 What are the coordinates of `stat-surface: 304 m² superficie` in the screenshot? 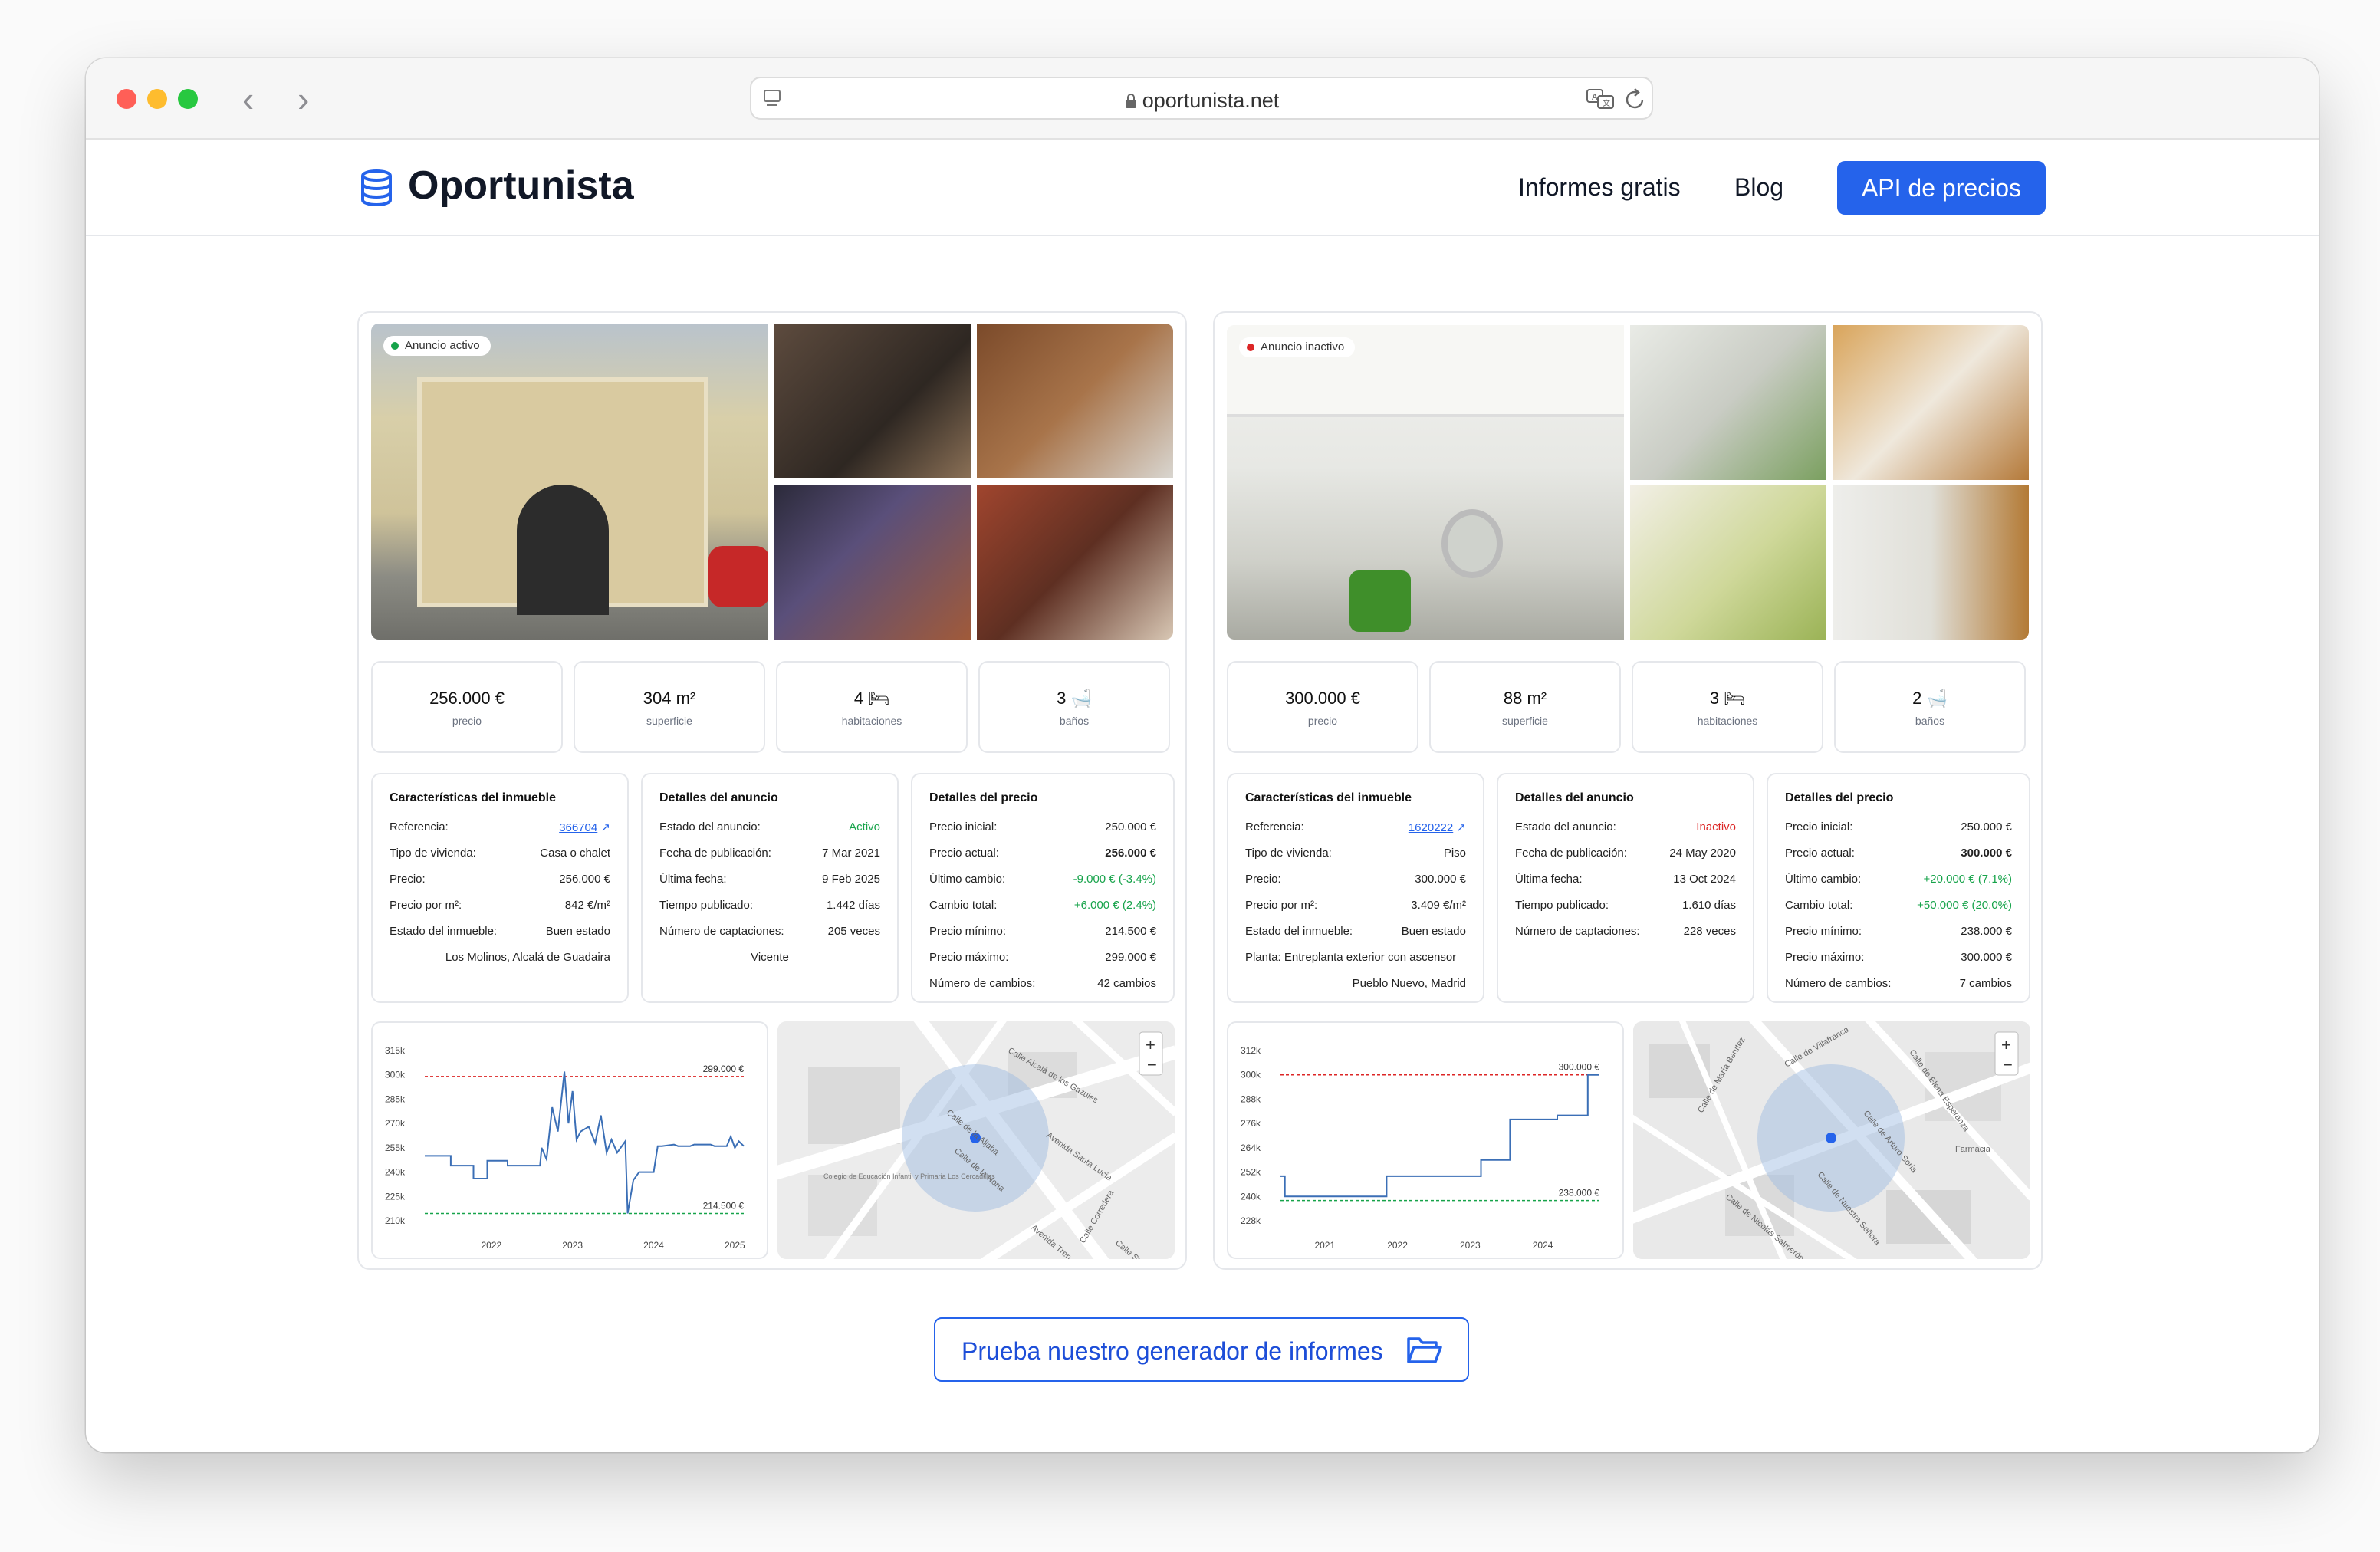 It's located at (669, 707).